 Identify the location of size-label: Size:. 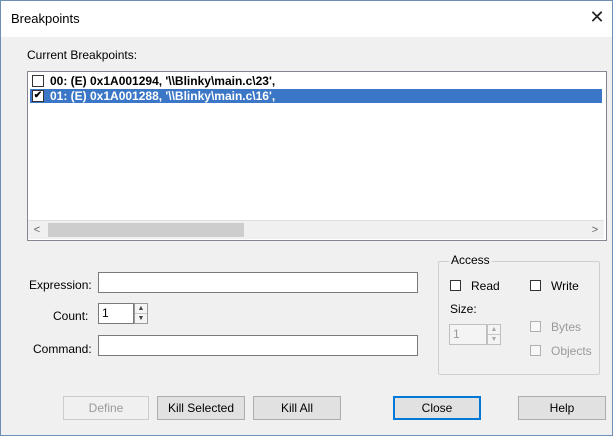
(463, 309).